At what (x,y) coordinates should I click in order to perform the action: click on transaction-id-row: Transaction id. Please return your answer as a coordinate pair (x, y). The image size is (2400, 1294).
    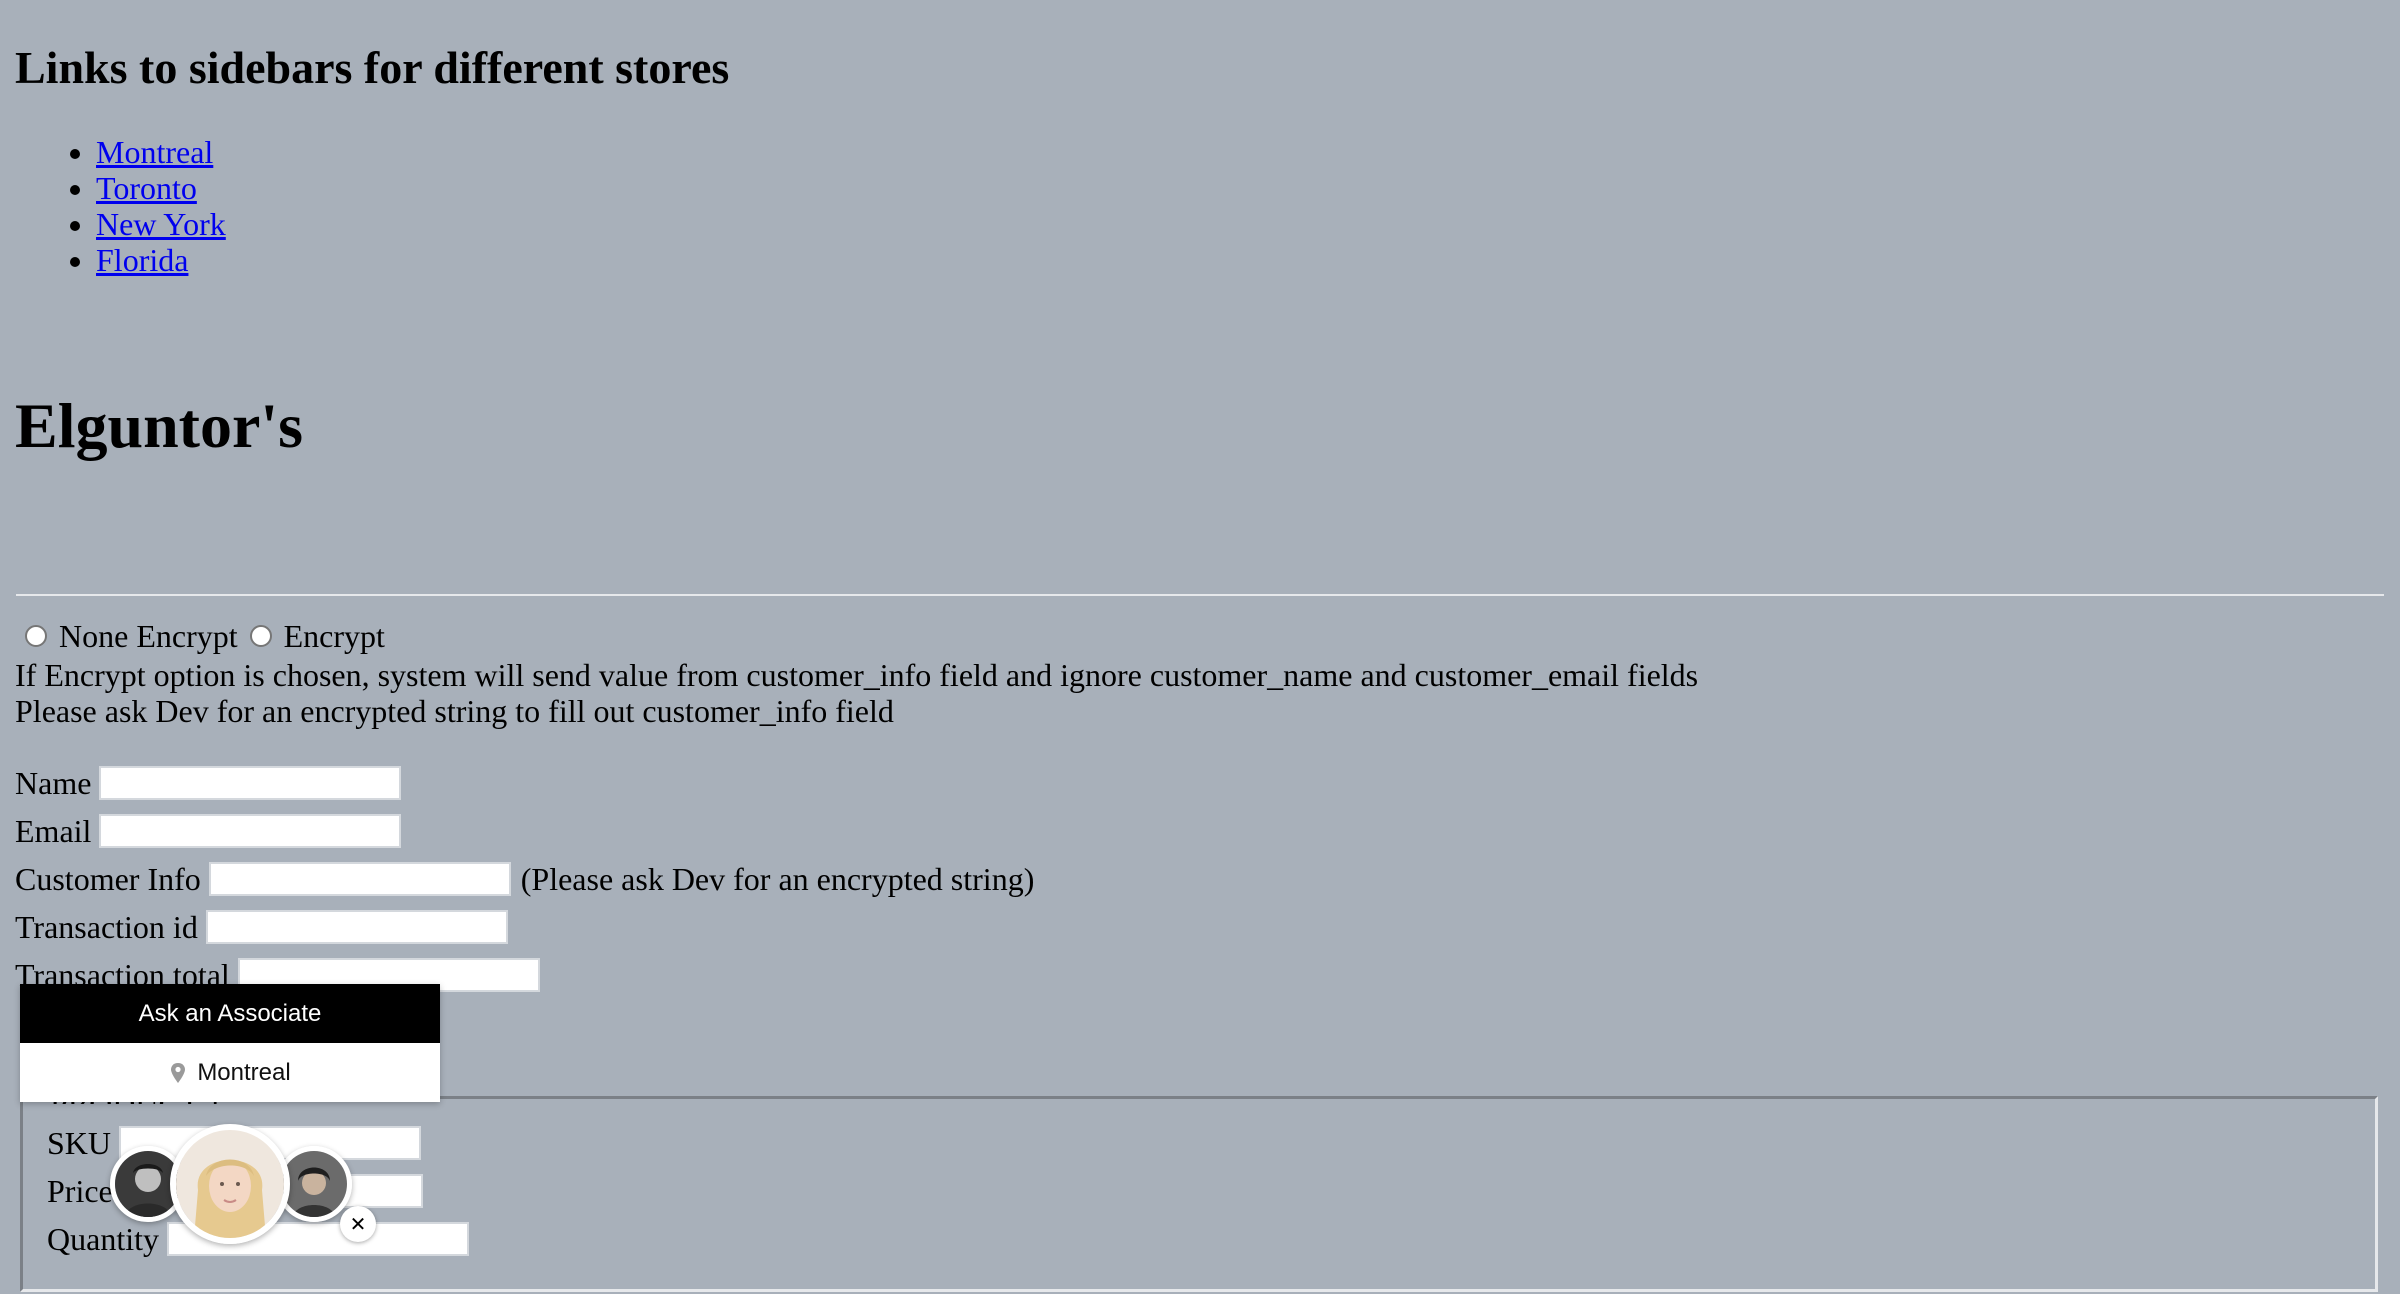
    Looking at the image, I should click on (261, 927).